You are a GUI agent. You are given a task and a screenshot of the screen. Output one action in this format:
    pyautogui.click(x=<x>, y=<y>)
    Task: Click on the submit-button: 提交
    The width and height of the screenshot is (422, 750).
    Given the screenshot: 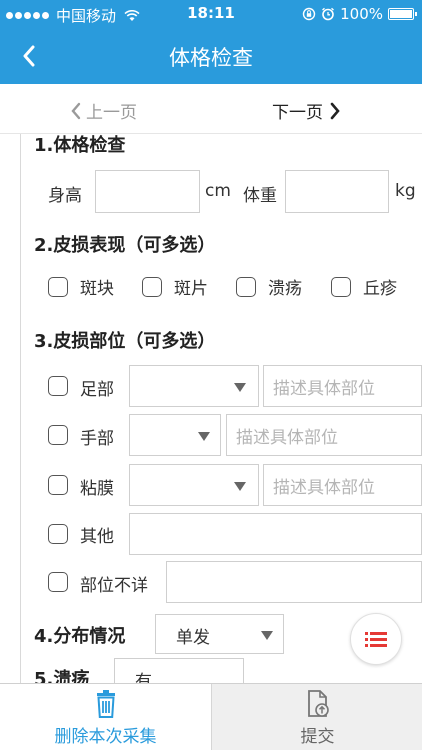 What is the action you would take?
    pyautogui.click(x=316, y=717)
    